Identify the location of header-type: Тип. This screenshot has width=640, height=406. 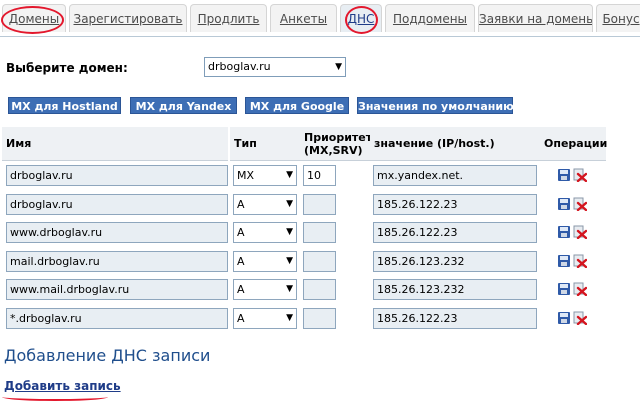
(265, 144).